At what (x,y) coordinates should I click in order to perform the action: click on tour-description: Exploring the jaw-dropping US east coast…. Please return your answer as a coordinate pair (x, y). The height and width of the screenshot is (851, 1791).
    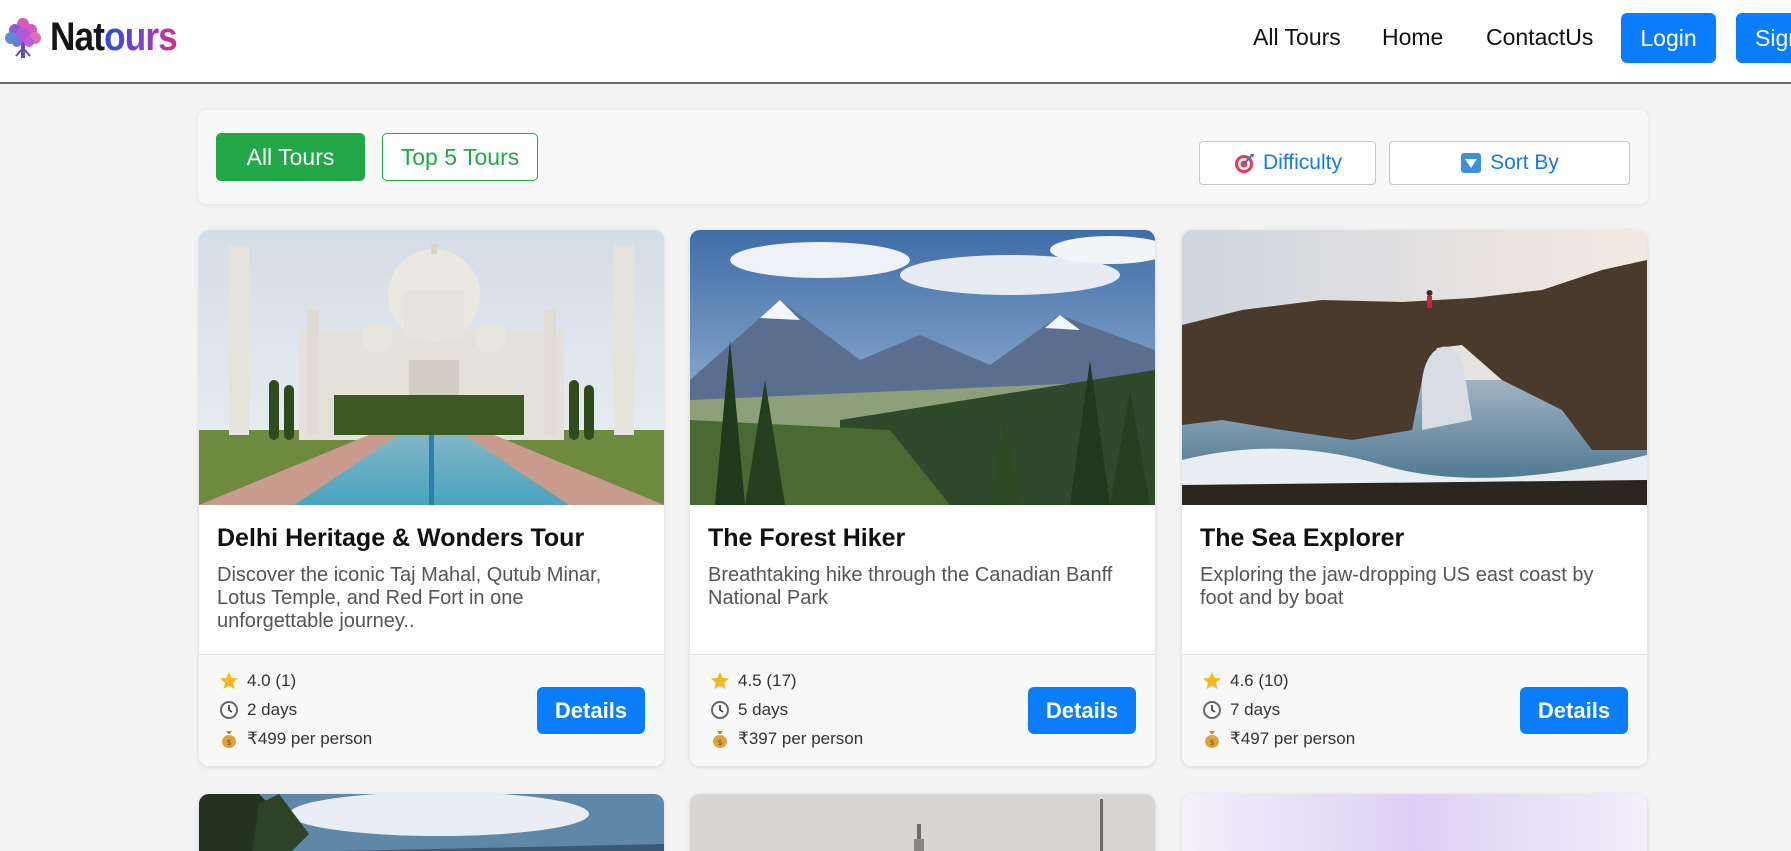
    Looking at the image, I should click on (1397, 586).